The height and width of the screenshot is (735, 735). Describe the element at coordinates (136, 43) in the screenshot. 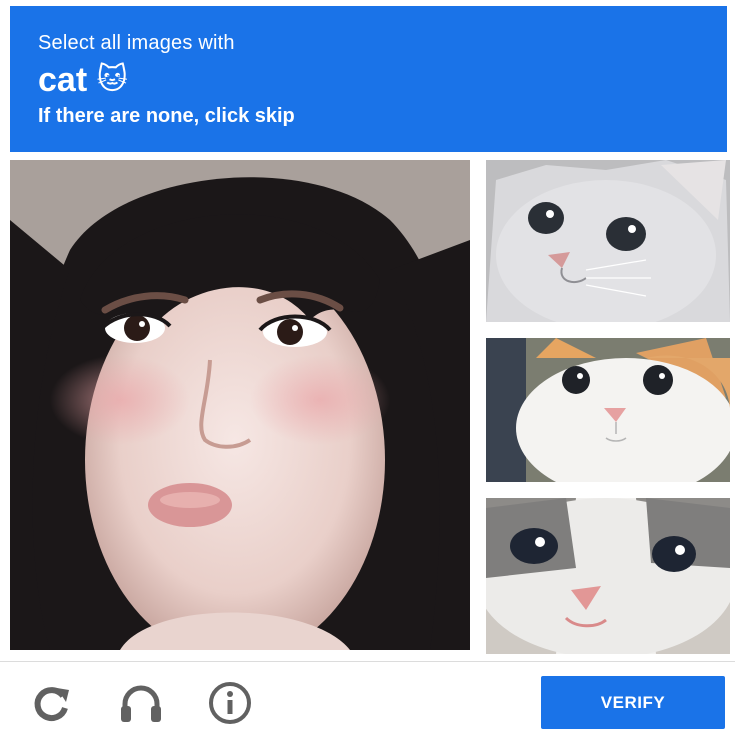

I see `instruction-text: Select all images with` at that location.